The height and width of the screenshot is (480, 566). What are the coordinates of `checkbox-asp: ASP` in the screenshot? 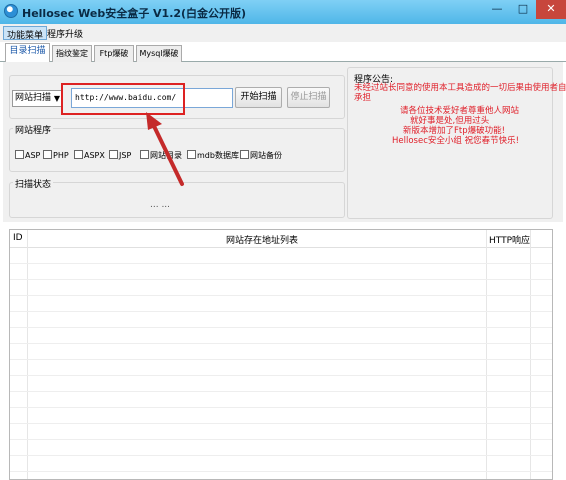 It's located at (27, 155).